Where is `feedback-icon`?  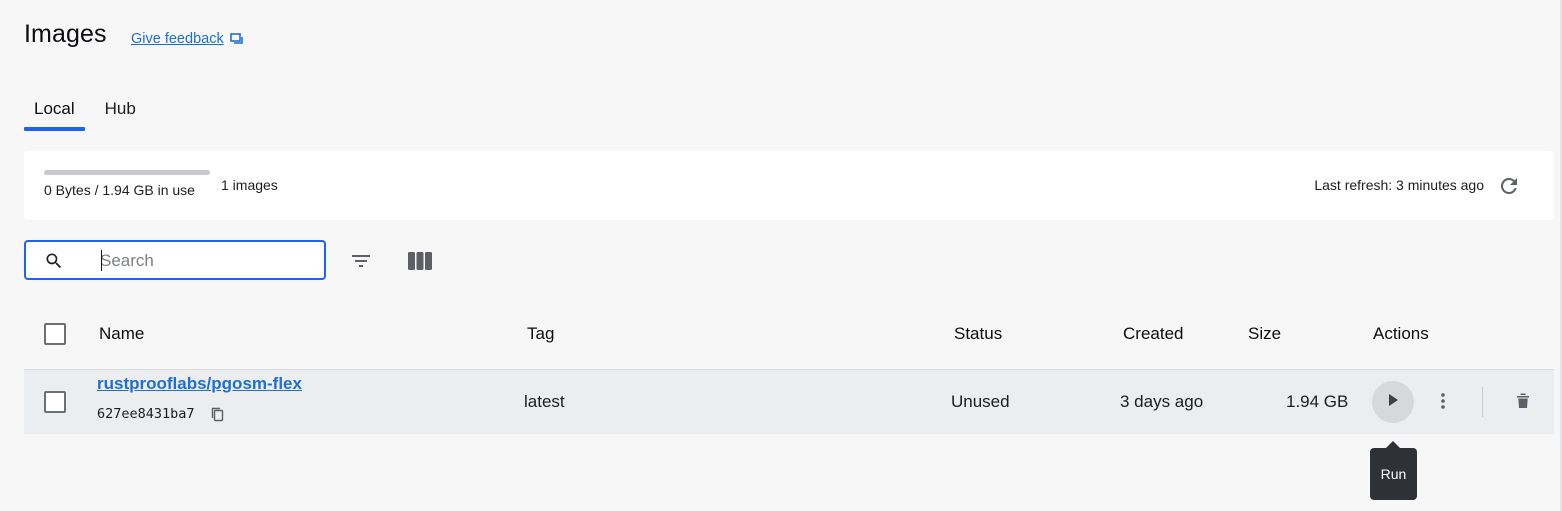 feedback-icon is located at coordinates (236, 39).